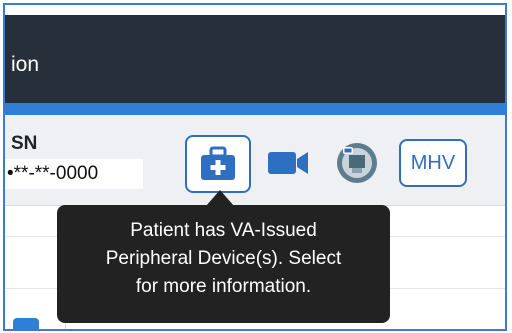 The width and height of the screenshot is (512, 333). What do you see at coordinates (26, 323) in the screenshot?
I see `partial-button` at bounding box center [26, 323].